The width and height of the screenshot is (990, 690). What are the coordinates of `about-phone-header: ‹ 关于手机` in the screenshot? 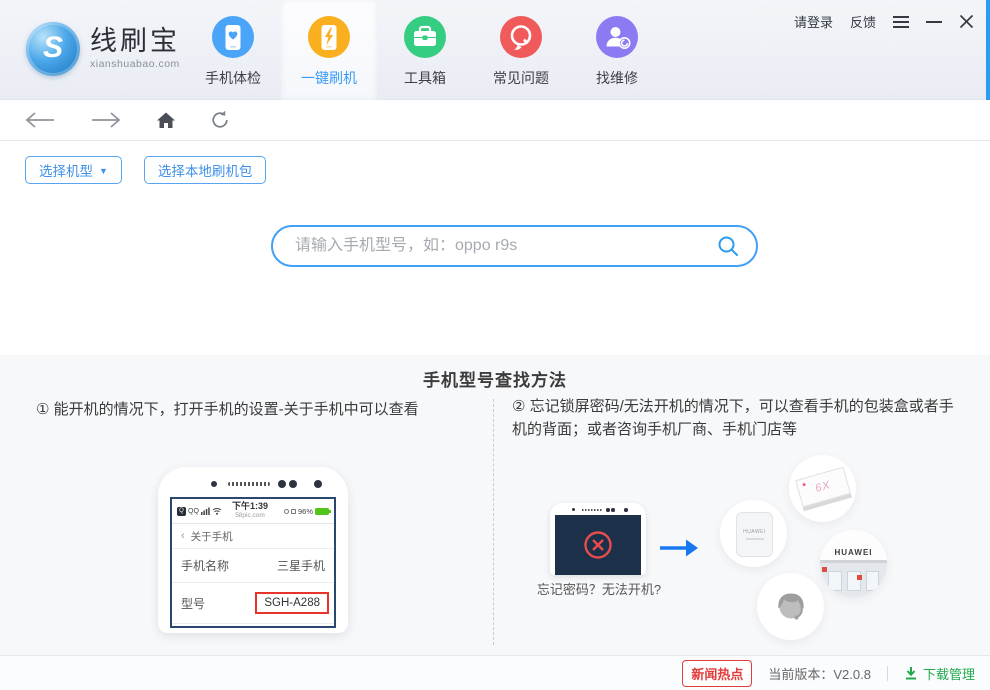 It's located at (253, 536).